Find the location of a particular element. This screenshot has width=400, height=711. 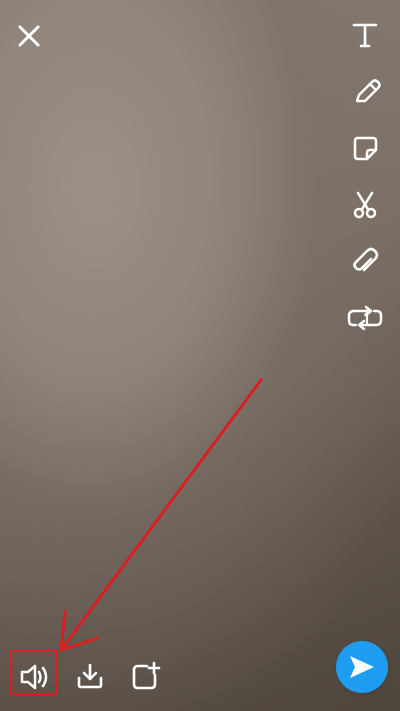

paperclip-icon is located at coordinates (365, 262).